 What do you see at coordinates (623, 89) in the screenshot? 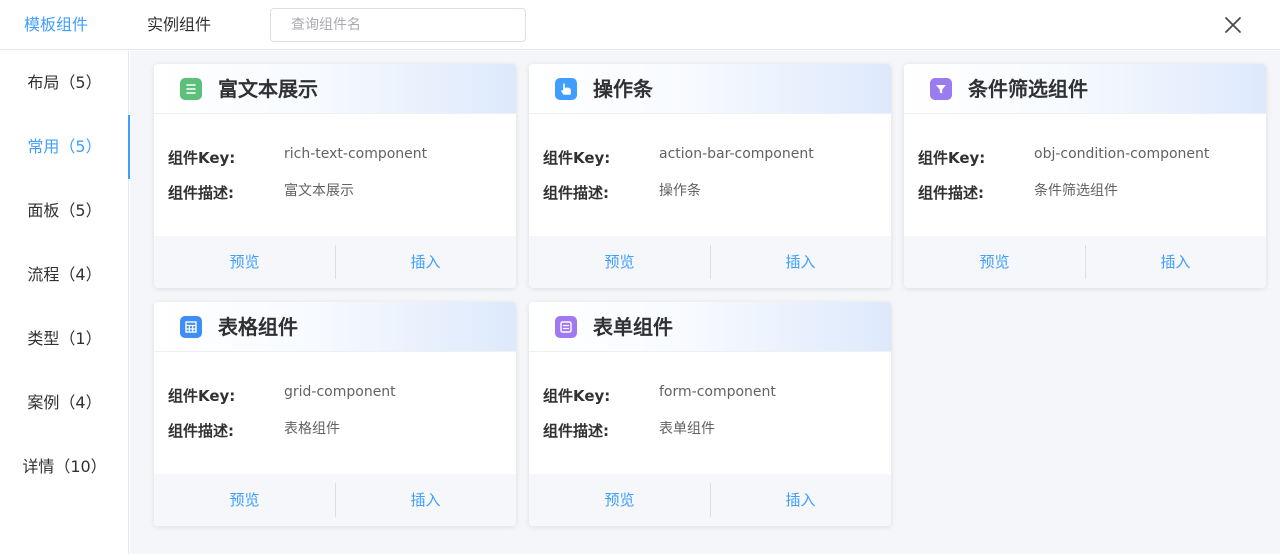
I see `card-title: 操作条` at bounding box center [623, 89].